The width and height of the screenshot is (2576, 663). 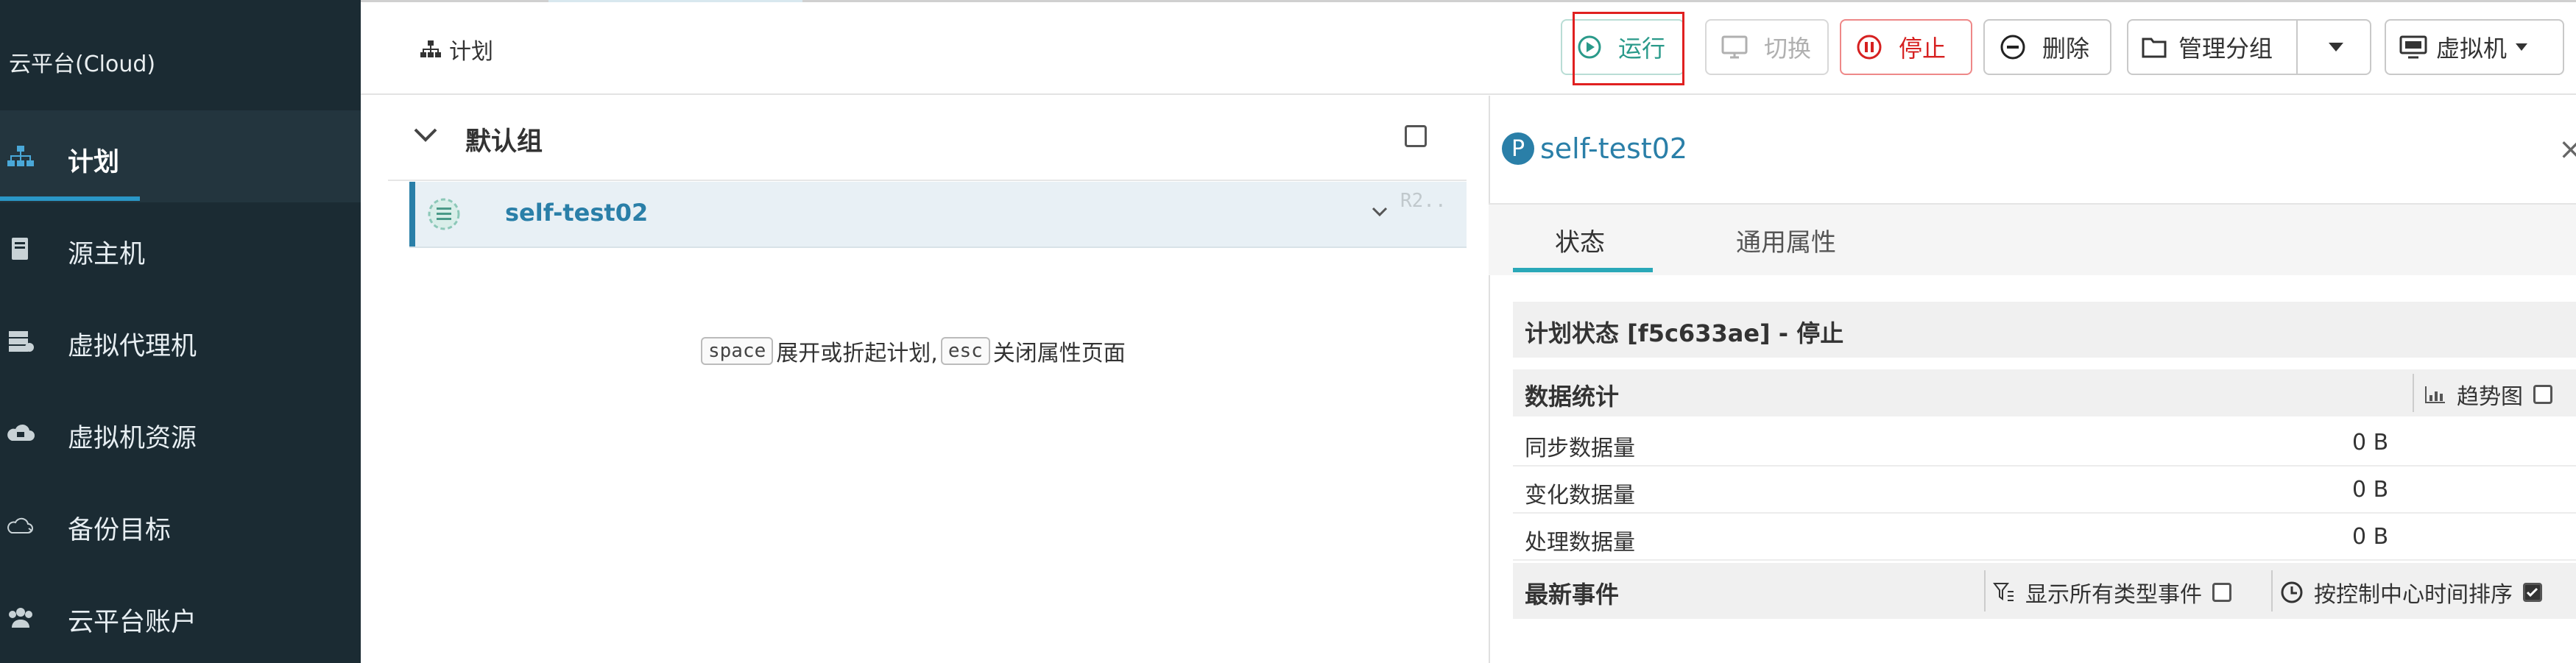 What do you see at coordinates (2490, 397) in the screenshot?
I see `trend-label: 趋势图` at bounding box center [2490, 397].